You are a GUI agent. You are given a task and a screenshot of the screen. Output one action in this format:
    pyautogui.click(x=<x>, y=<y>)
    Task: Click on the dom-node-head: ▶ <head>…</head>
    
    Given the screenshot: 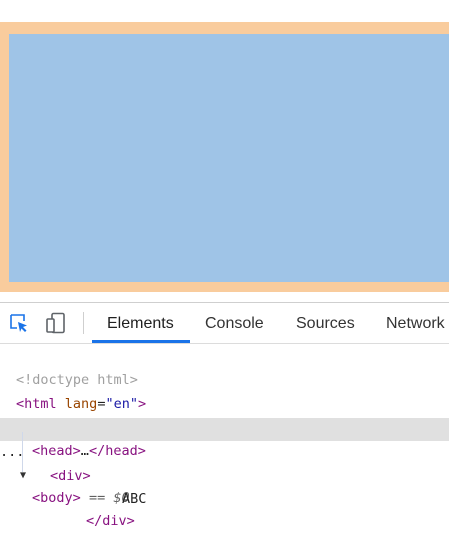 What is the action you would take?
    pyautogui.click(x=224, y=426)
    